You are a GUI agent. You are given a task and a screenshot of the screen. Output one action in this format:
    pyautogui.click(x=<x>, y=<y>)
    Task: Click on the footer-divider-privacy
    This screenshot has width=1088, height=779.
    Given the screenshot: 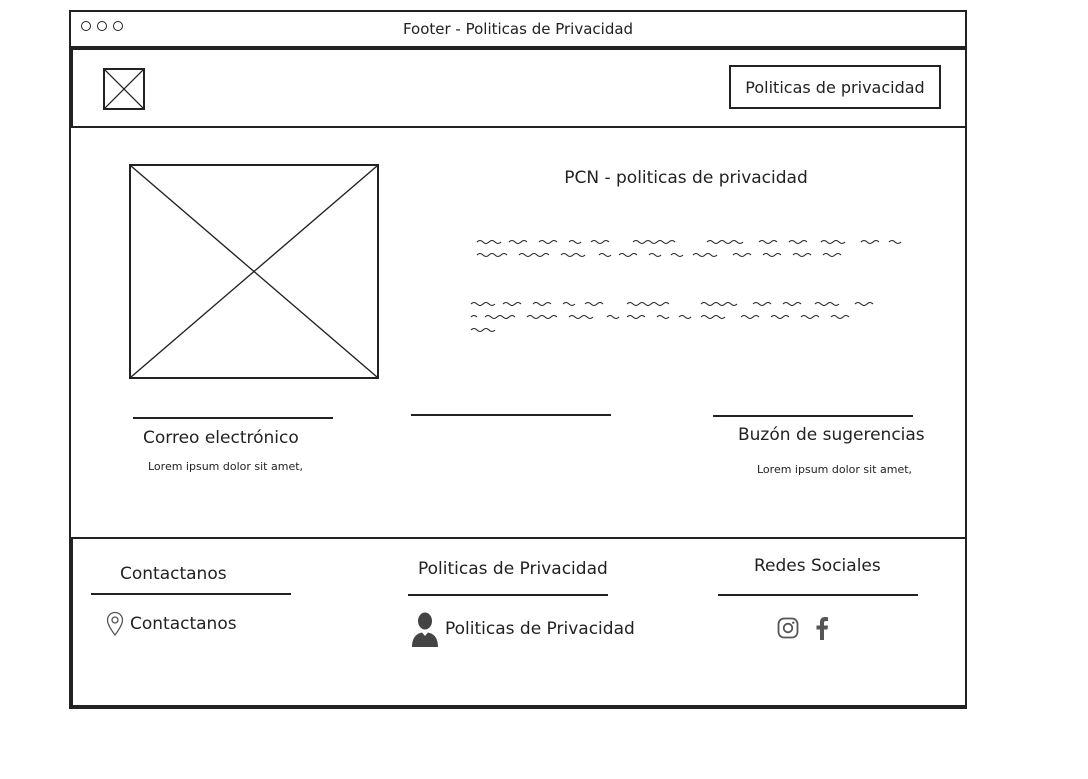 What is the action you would take?
    pyautogui.click(x=508, y=595)
    